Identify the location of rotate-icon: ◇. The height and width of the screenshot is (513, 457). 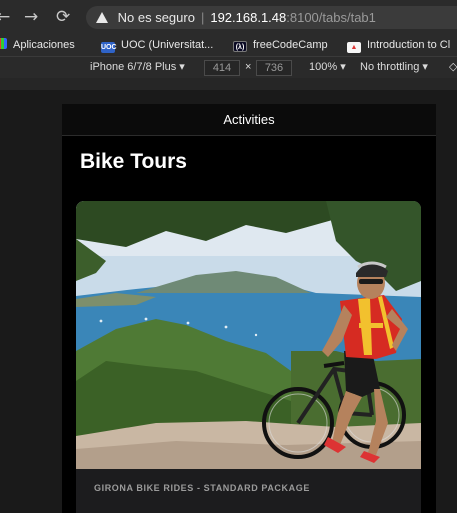
(453, 67).